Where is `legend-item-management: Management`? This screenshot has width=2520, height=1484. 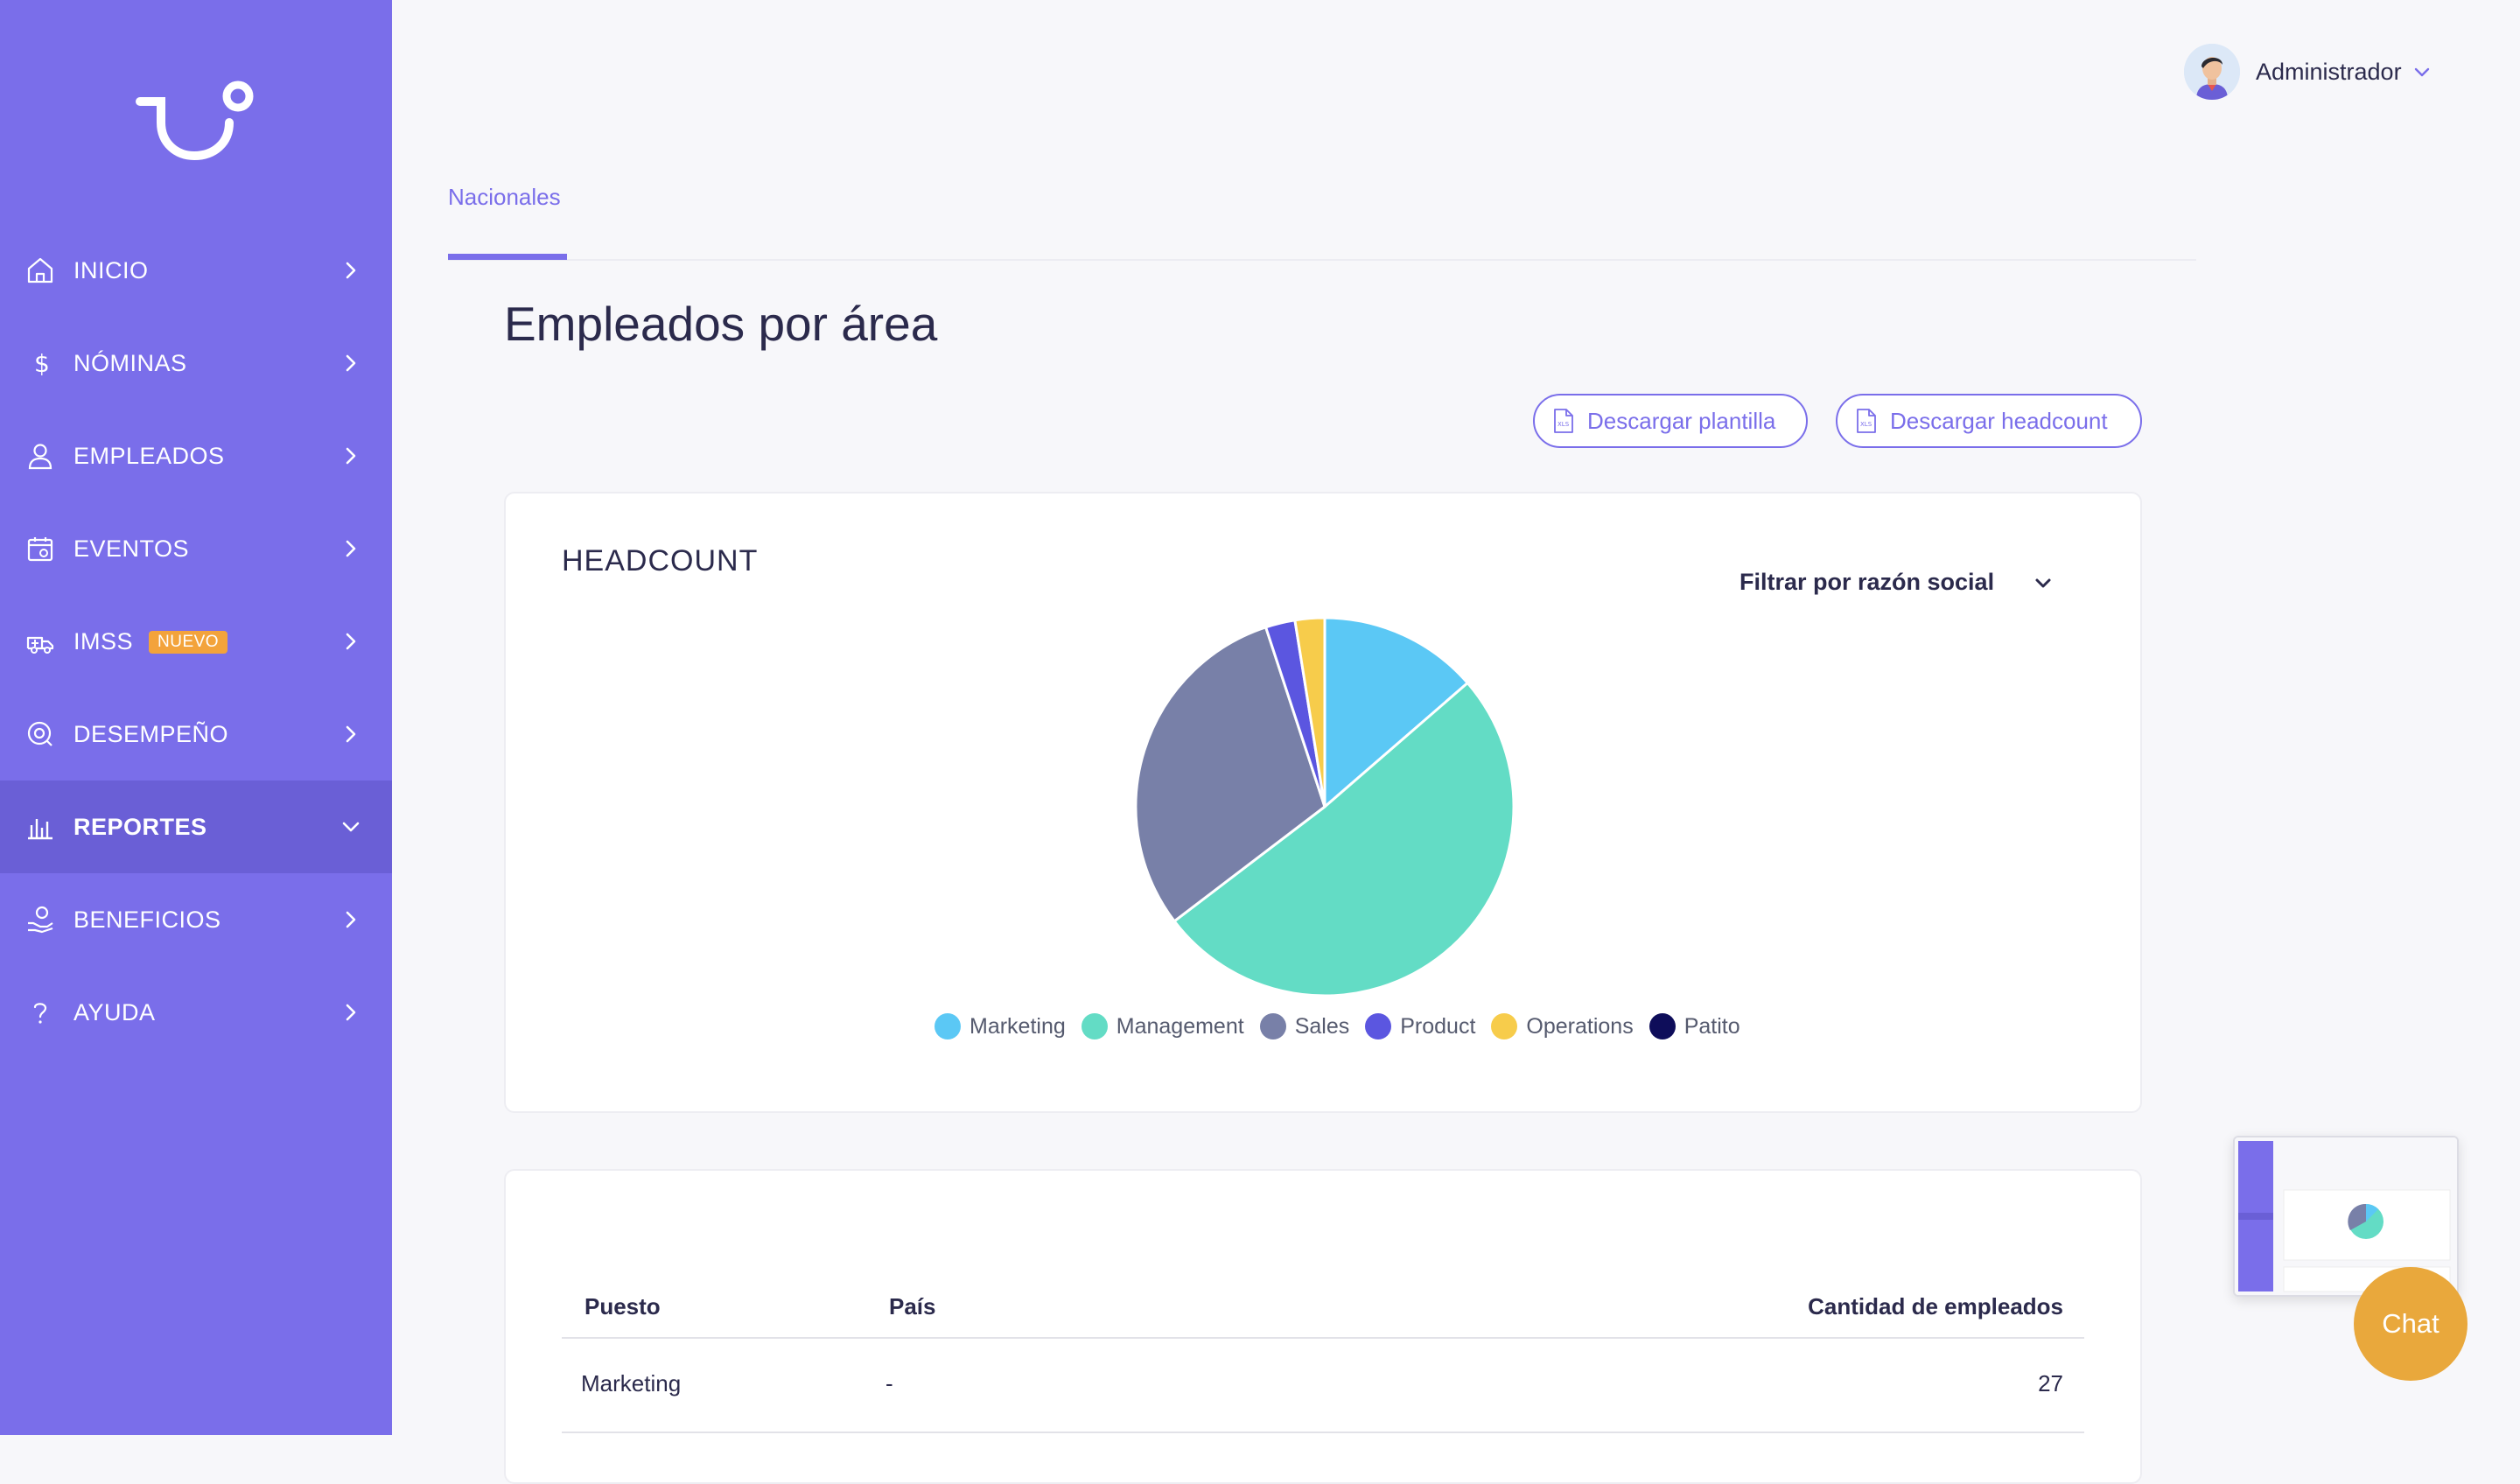
legend-item-management: Management is located at coordinates (1162, 1026).